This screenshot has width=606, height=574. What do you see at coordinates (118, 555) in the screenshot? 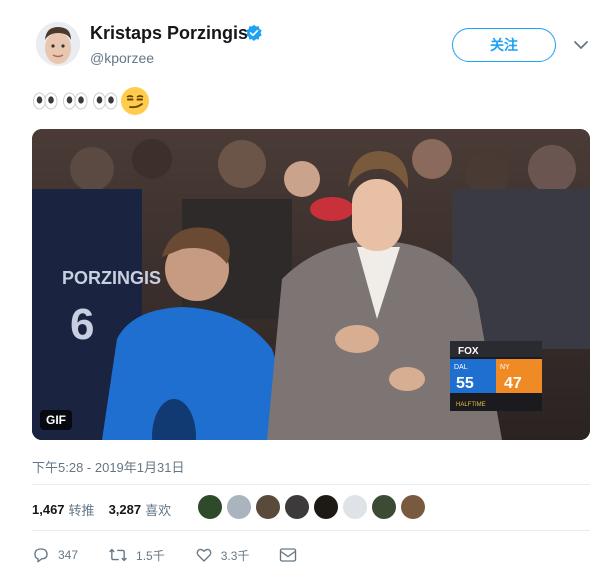
I see `retweet-icon` at bounding box center [118, 555].